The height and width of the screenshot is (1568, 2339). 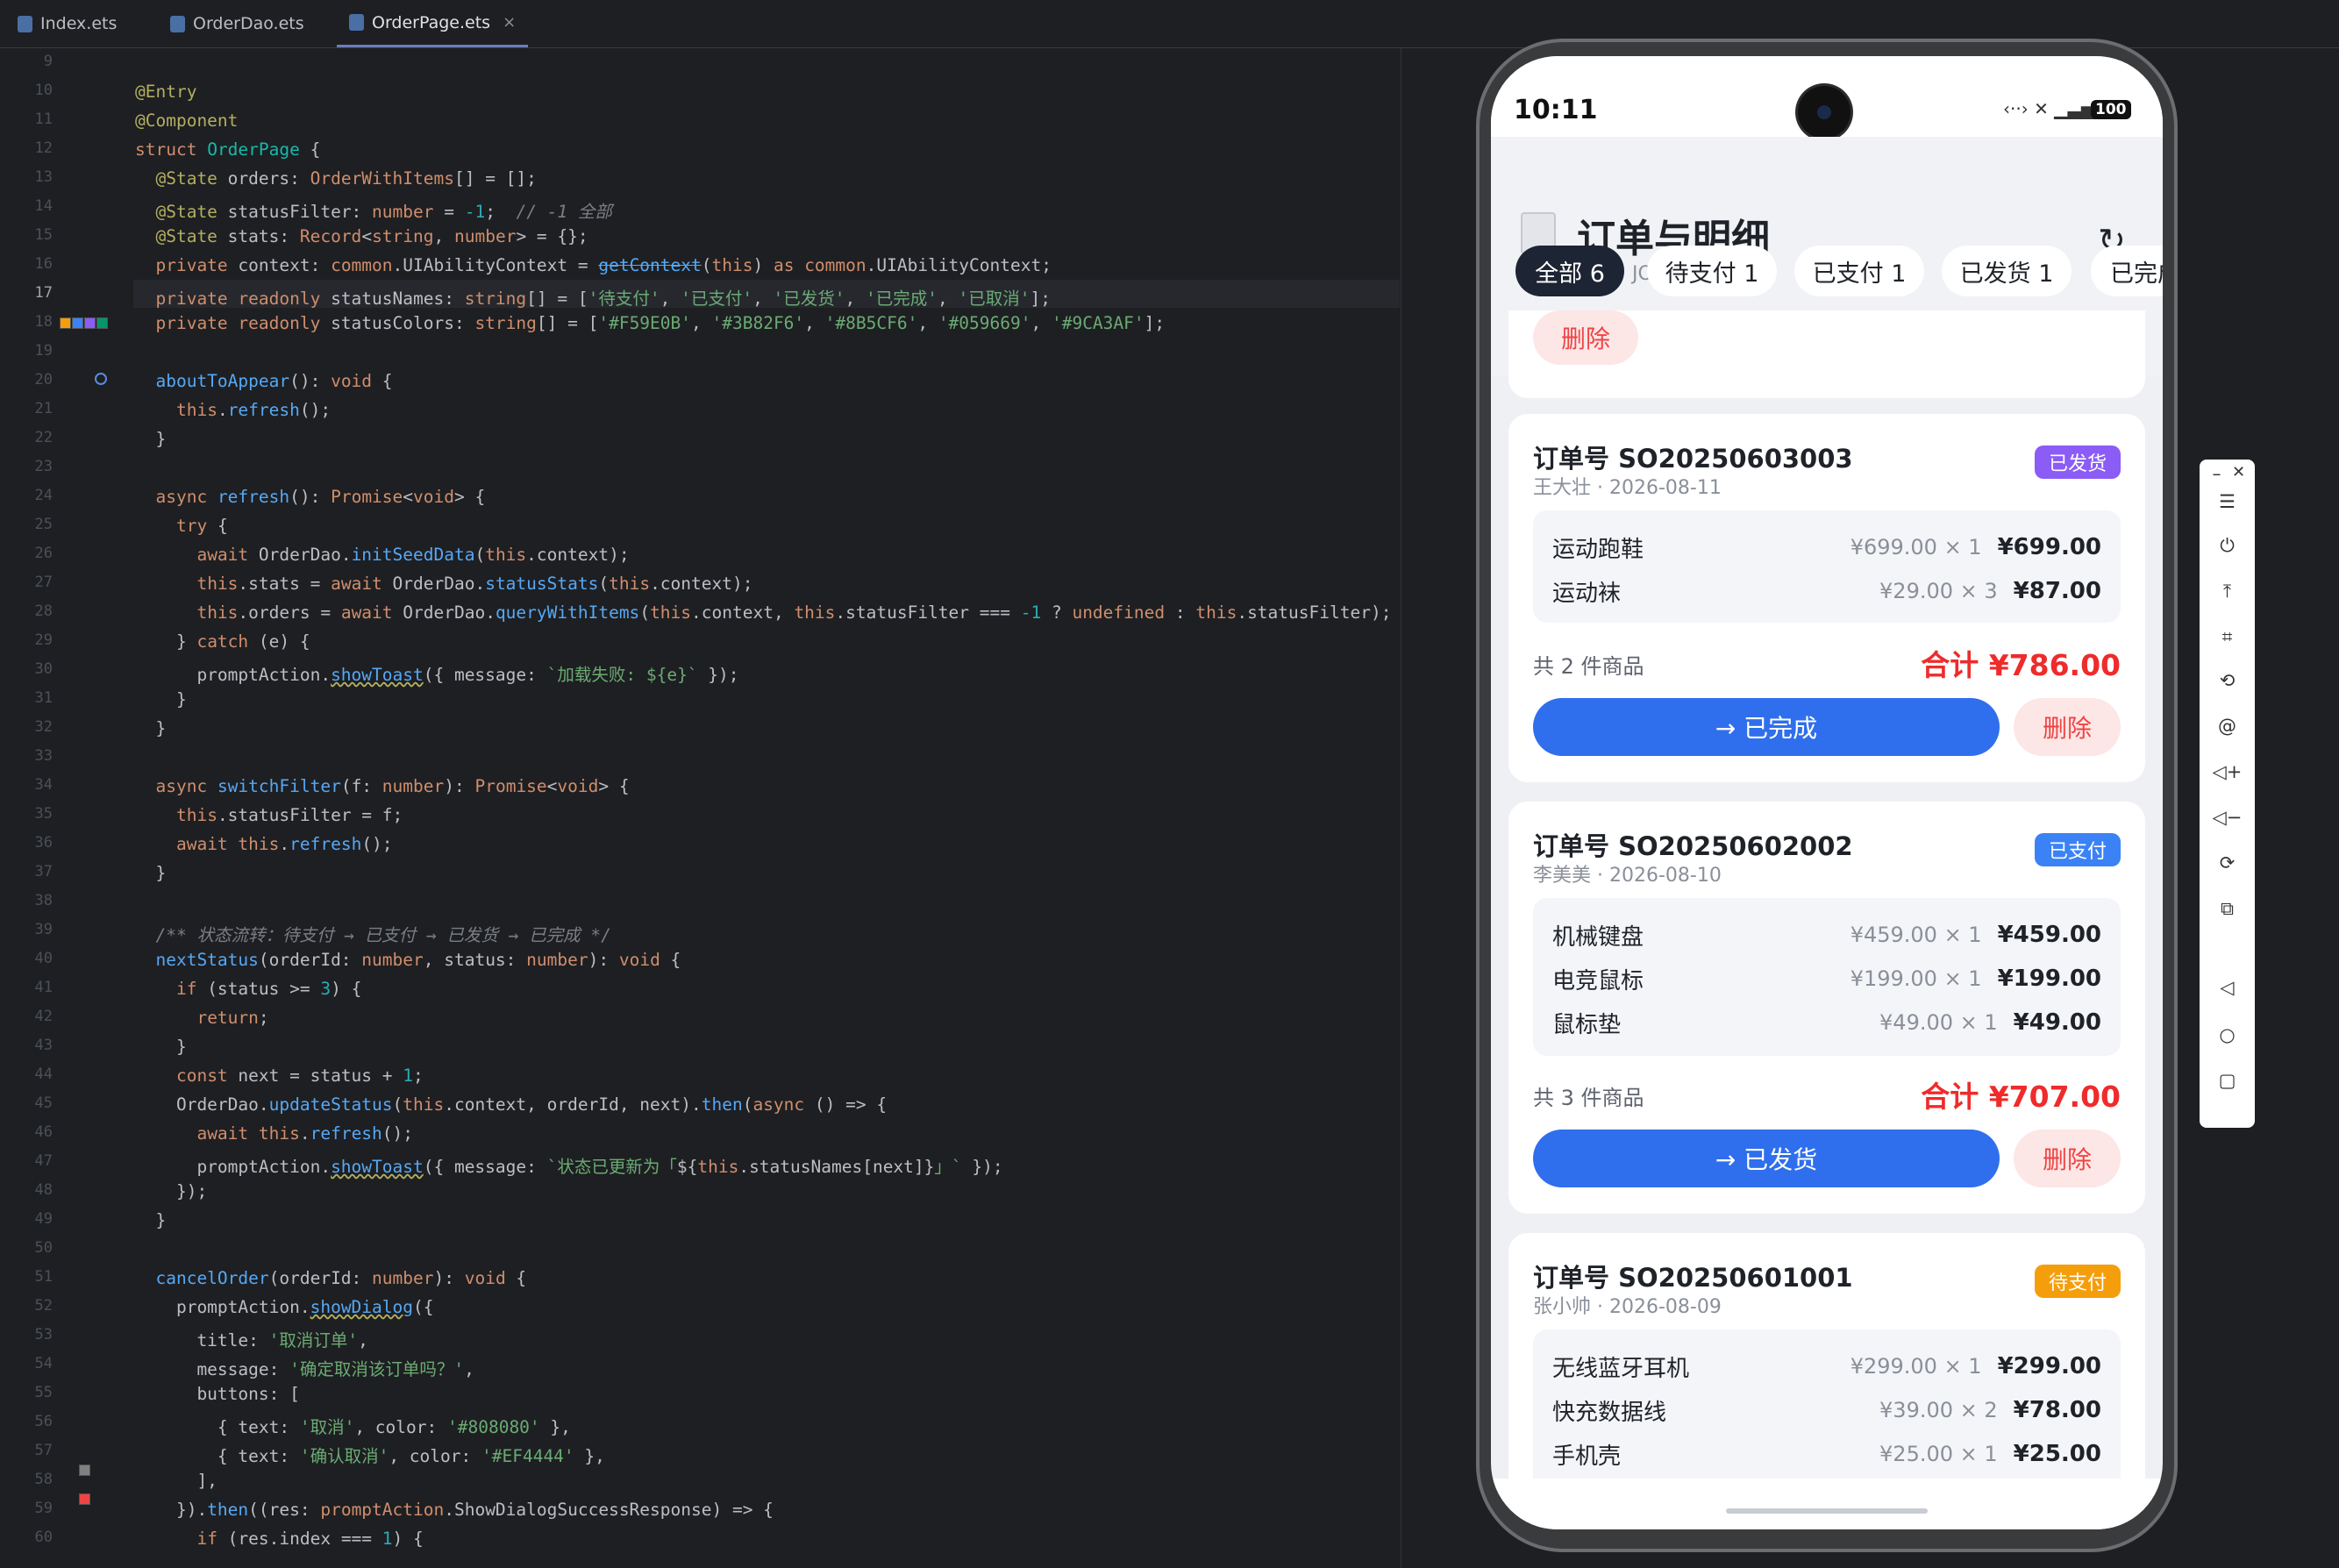 I want to click on code-line: ],, so click(x=176, y=1481).